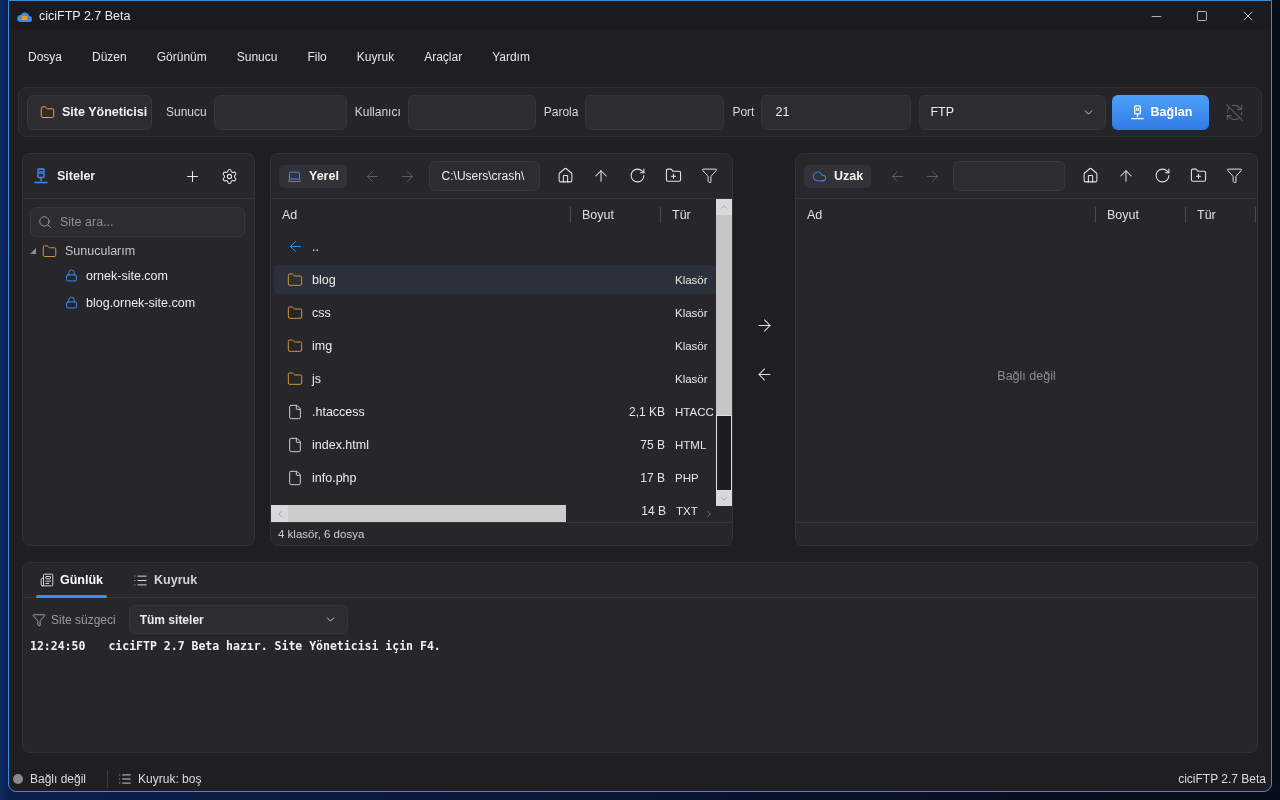  What do you see at coordinates (691, 444) in the screenshot?
I see `file-type: HTML` at bounding box center [691, 444].